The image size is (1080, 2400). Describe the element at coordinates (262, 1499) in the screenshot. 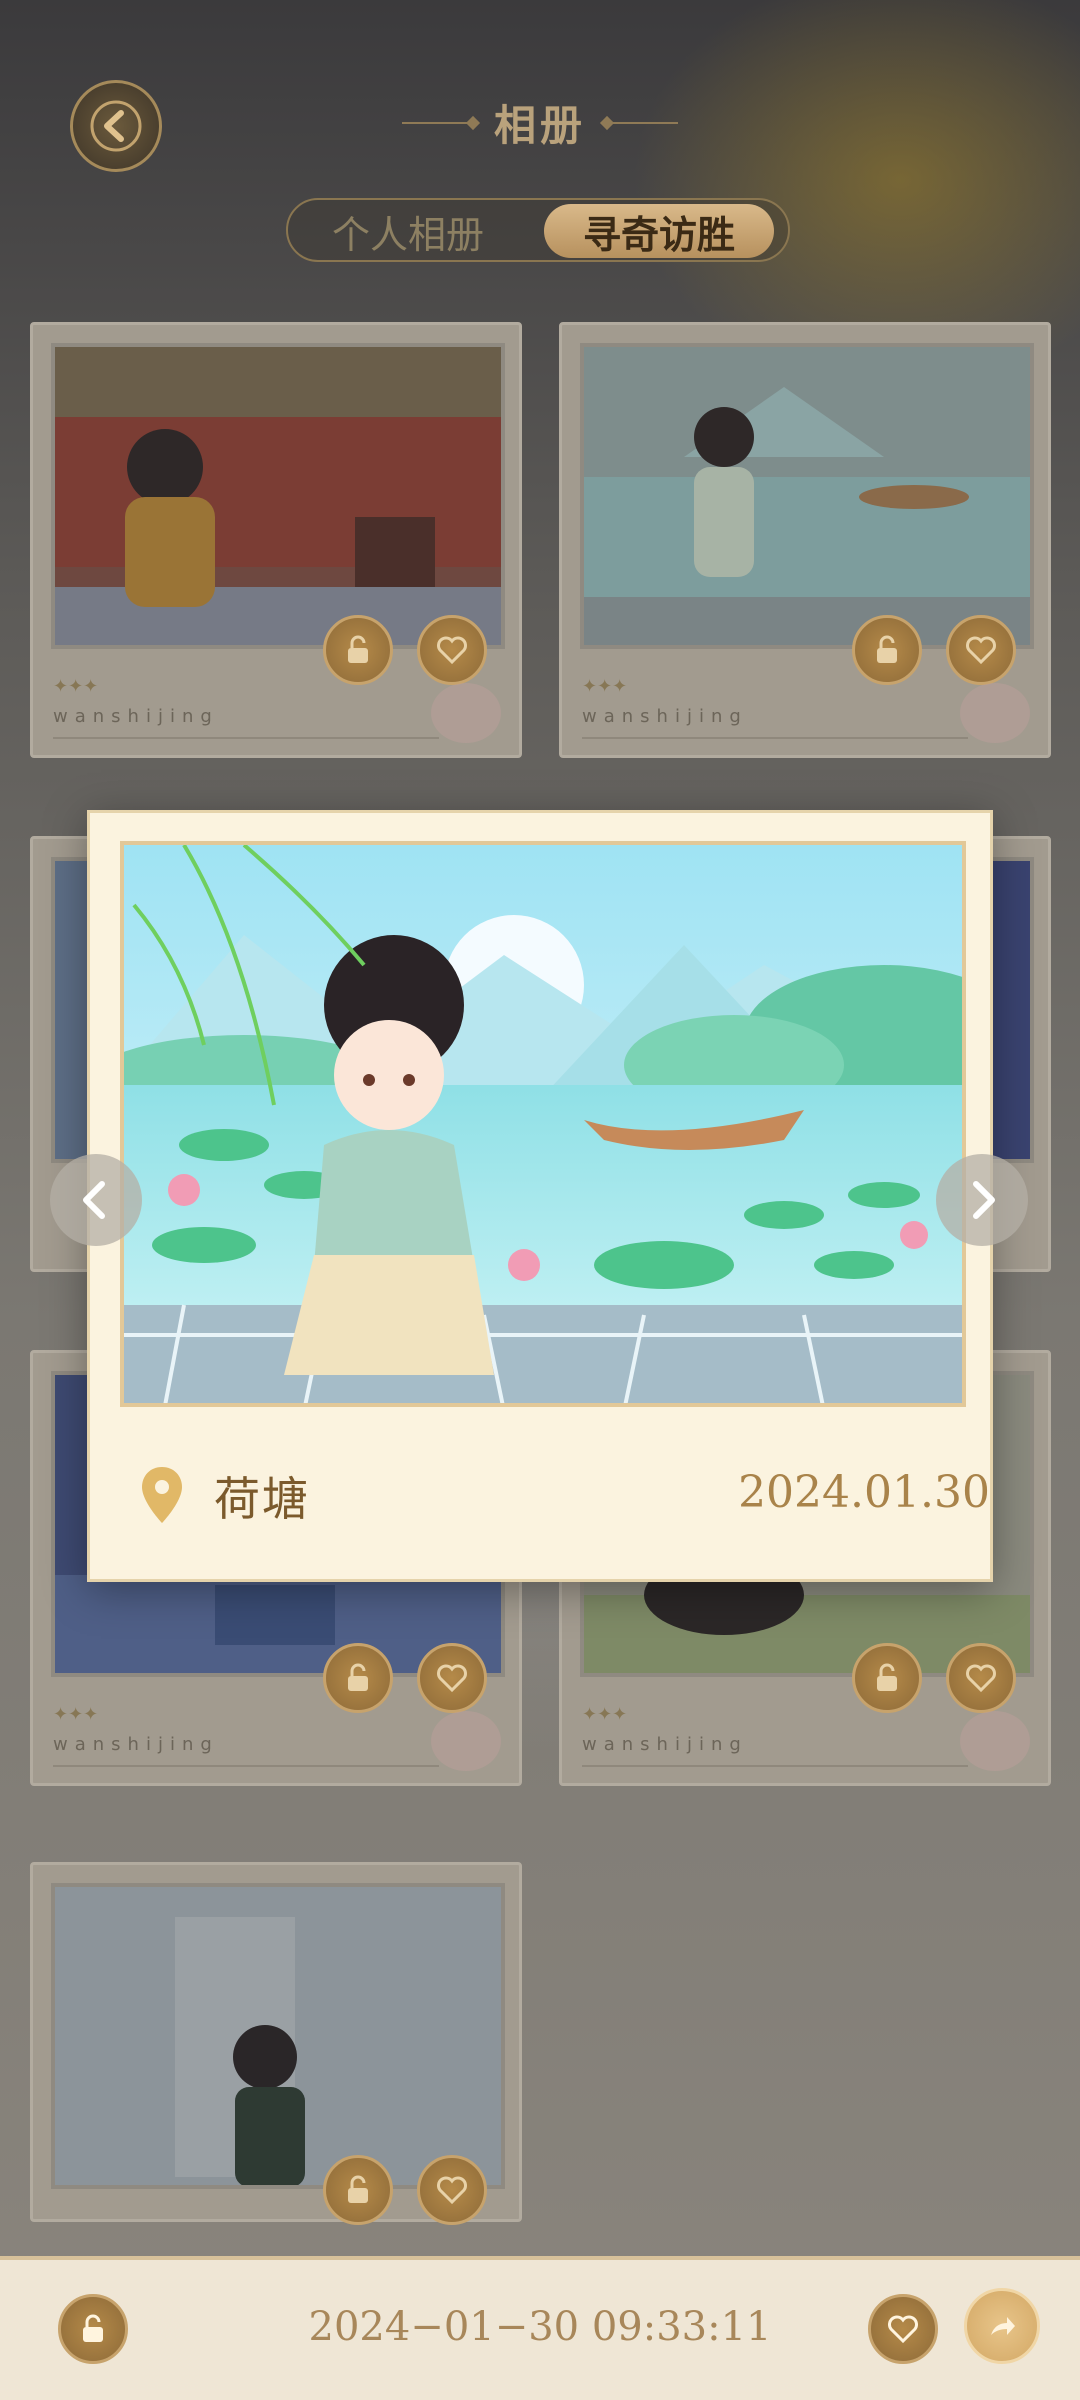

I see `location-label: 荷塘` at that location.